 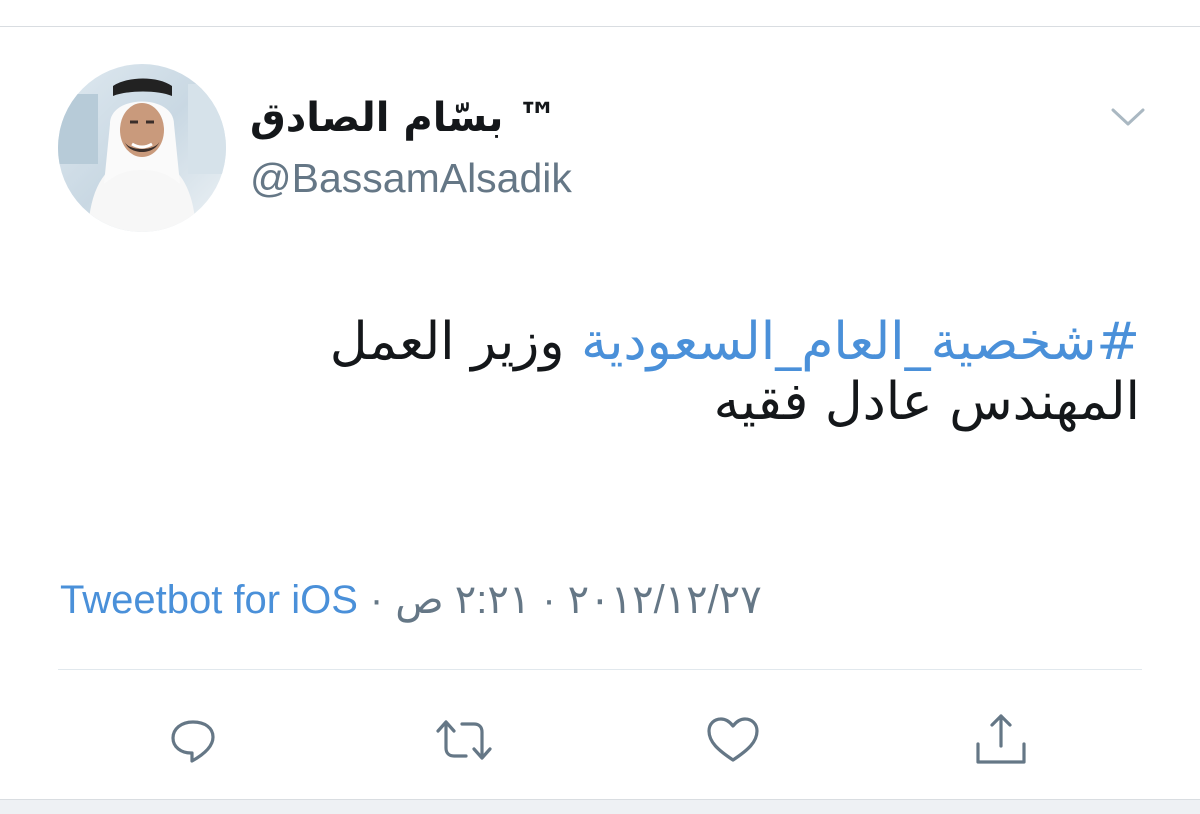 What do you see at coordinates (600, 740) in the screenshot?
I see `tweet-actions` at bounding box center [600, 740].